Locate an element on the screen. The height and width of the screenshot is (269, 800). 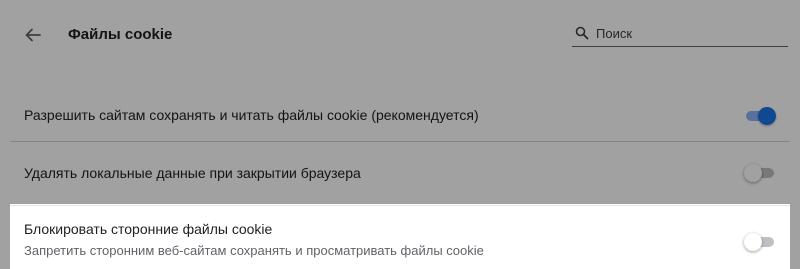
back-button is located at coordinates (33, 35).